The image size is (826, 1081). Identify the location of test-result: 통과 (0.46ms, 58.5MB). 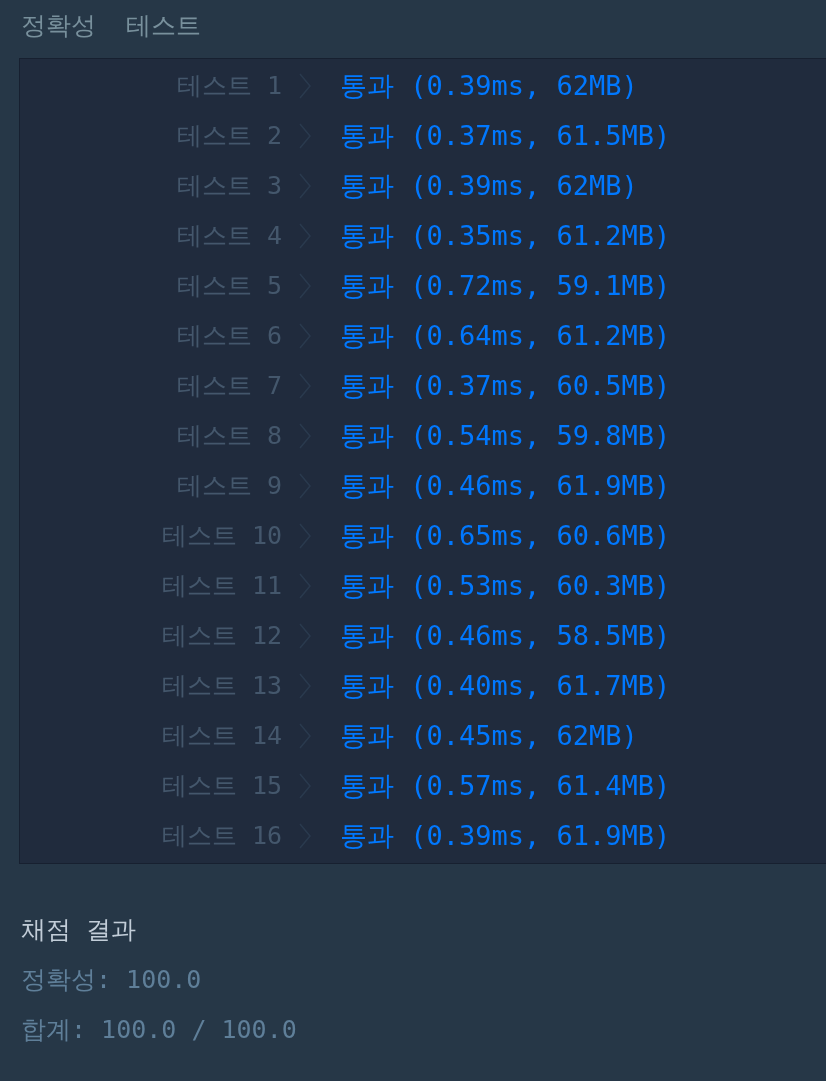
(505, 635).